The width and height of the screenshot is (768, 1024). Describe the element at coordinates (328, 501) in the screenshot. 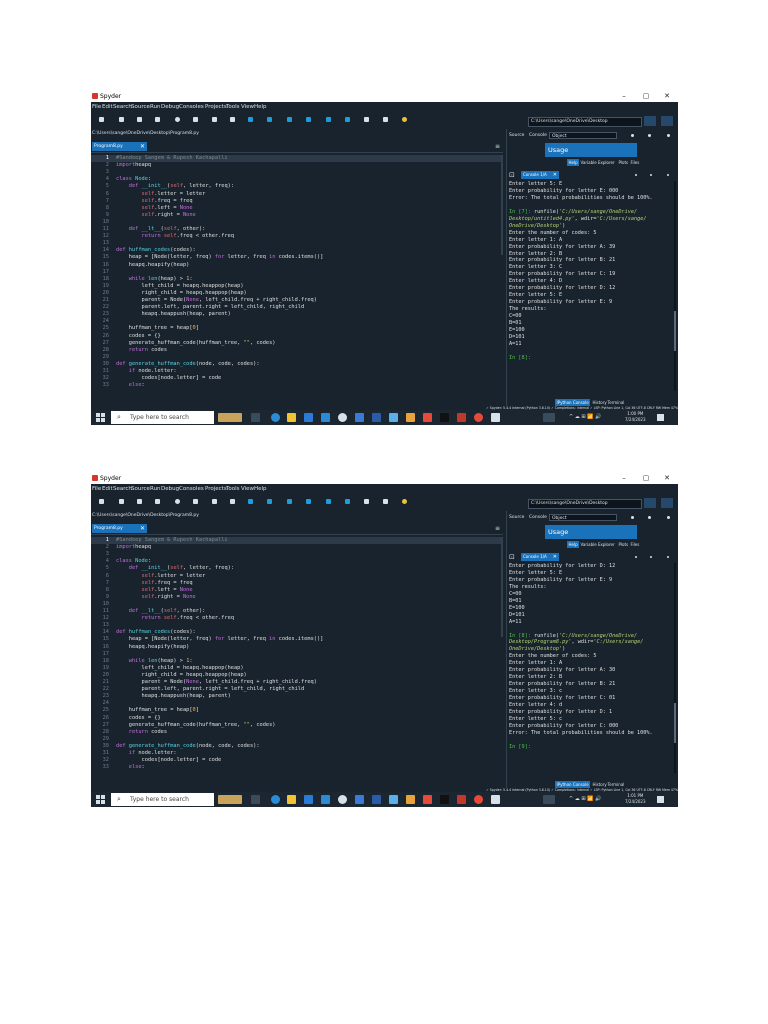

I see `debug-icon` at that location.